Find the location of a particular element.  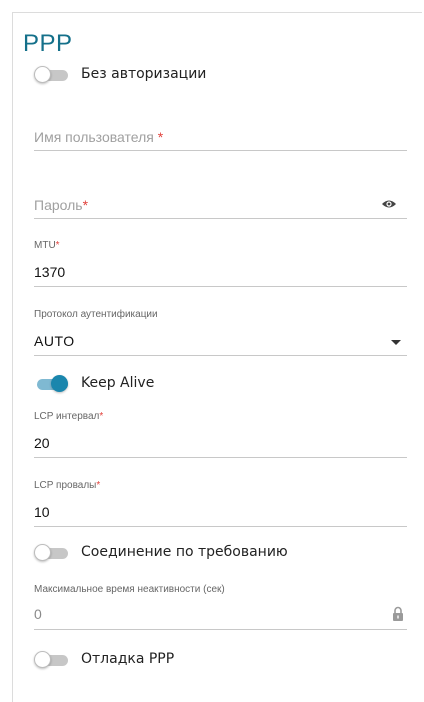

auth-protocol-underline is located at coordinates (220, 355).